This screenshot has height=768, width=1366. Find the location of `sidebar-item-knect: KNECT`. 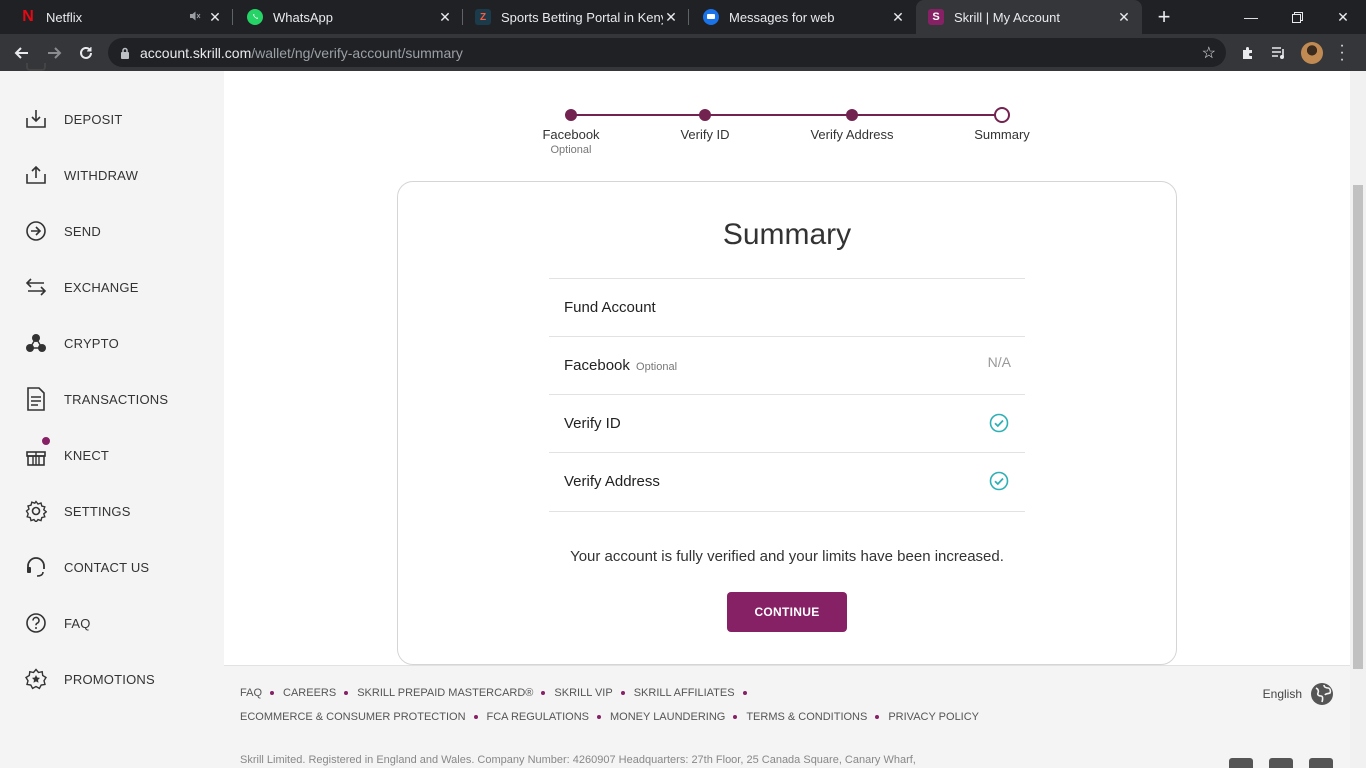

sidebar-item-knect: KNECT is located at coordinates (112, 455).